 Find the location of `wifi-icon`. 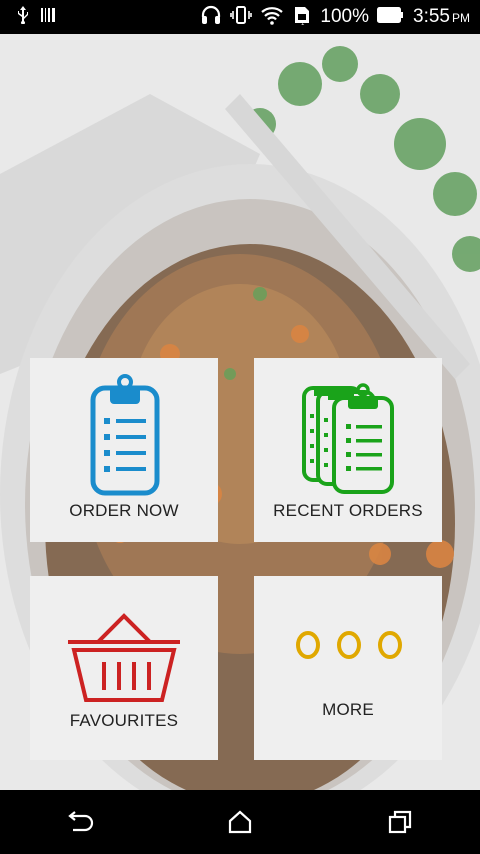

wifi-icon is located at coordinates (272, 17).